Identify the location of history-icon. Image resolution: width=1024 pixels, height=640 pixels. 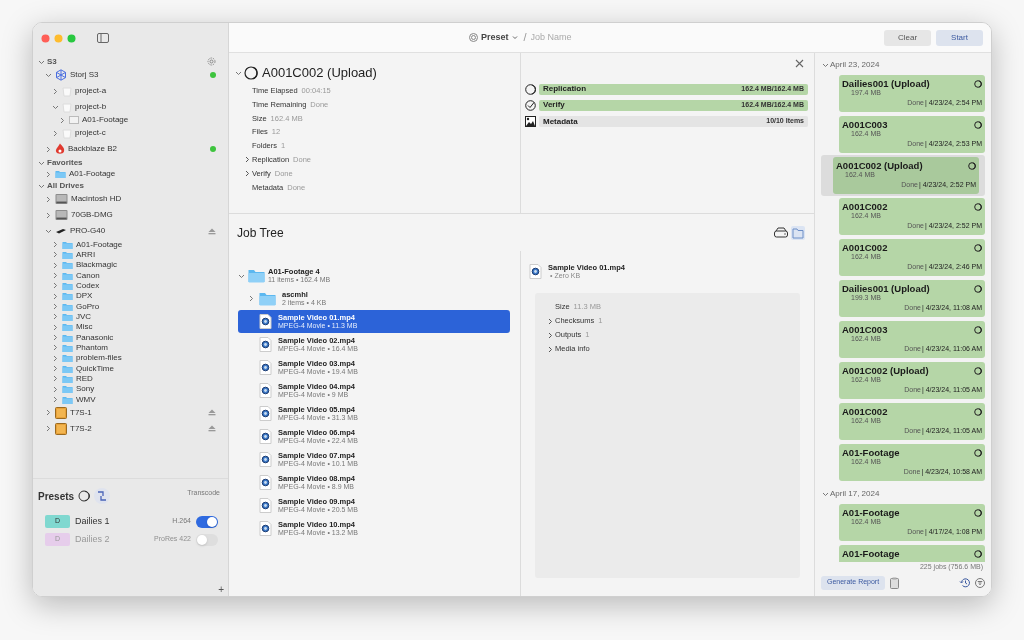
(964, 582).